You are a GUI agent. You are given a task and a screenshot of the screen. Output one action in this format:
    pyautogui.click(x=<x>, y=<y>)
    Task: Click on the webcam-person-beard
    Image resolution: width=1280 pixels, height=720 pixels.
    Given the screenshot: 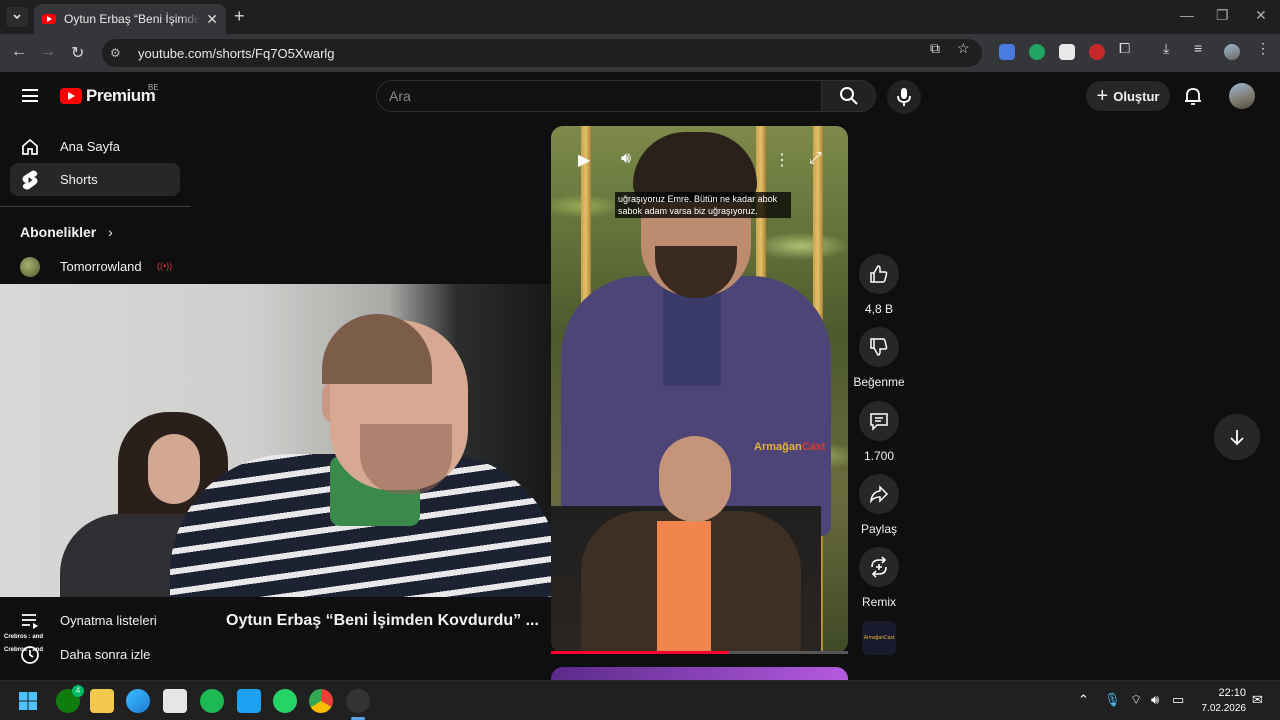 What is the action you would take?
    pyautogui.click(x=406, y=459)
    